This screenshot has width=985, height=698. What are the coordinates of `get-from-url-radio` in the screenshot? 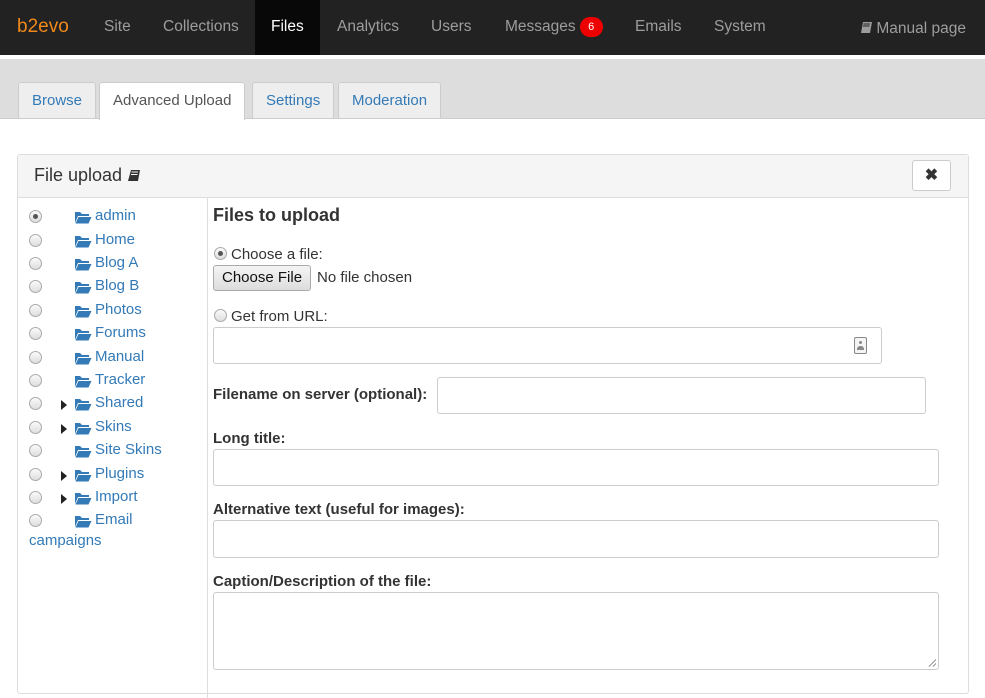 It's located at (220, 315).